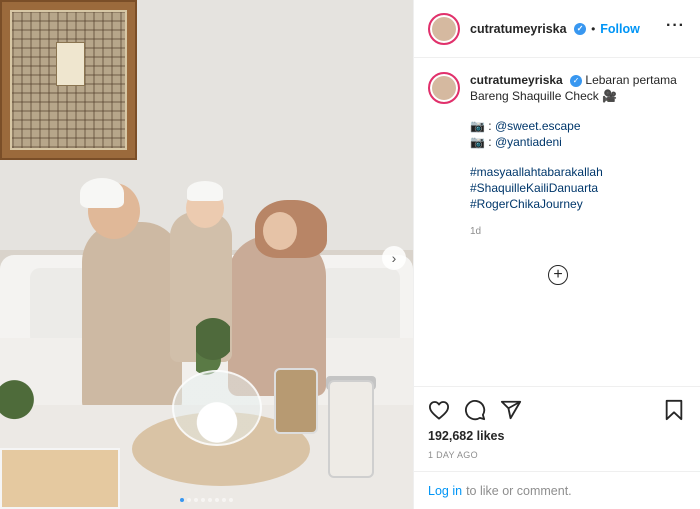 Image resolution: width=700 pixels, height=509 pixels. I want to click on carousel-dots, so click(206, 500).